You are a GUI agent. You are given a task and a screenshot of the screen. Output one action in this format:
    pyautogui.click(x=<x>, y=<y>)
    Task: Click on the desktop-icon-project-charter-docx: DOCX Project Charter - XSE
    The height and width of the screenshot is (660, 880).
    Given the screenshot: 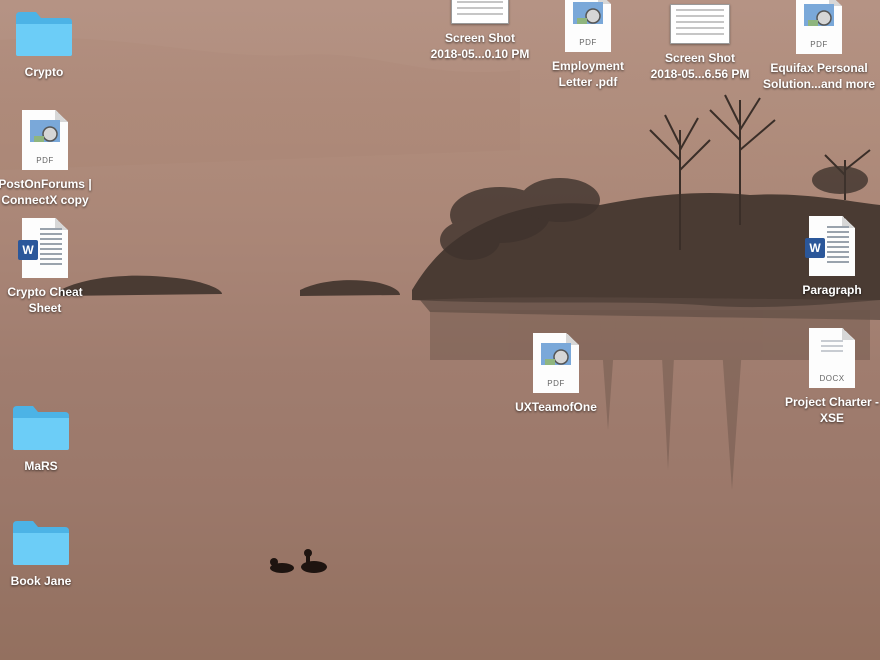 What is the action you would take?
    pyautogui.click(x=828, y=377)
    